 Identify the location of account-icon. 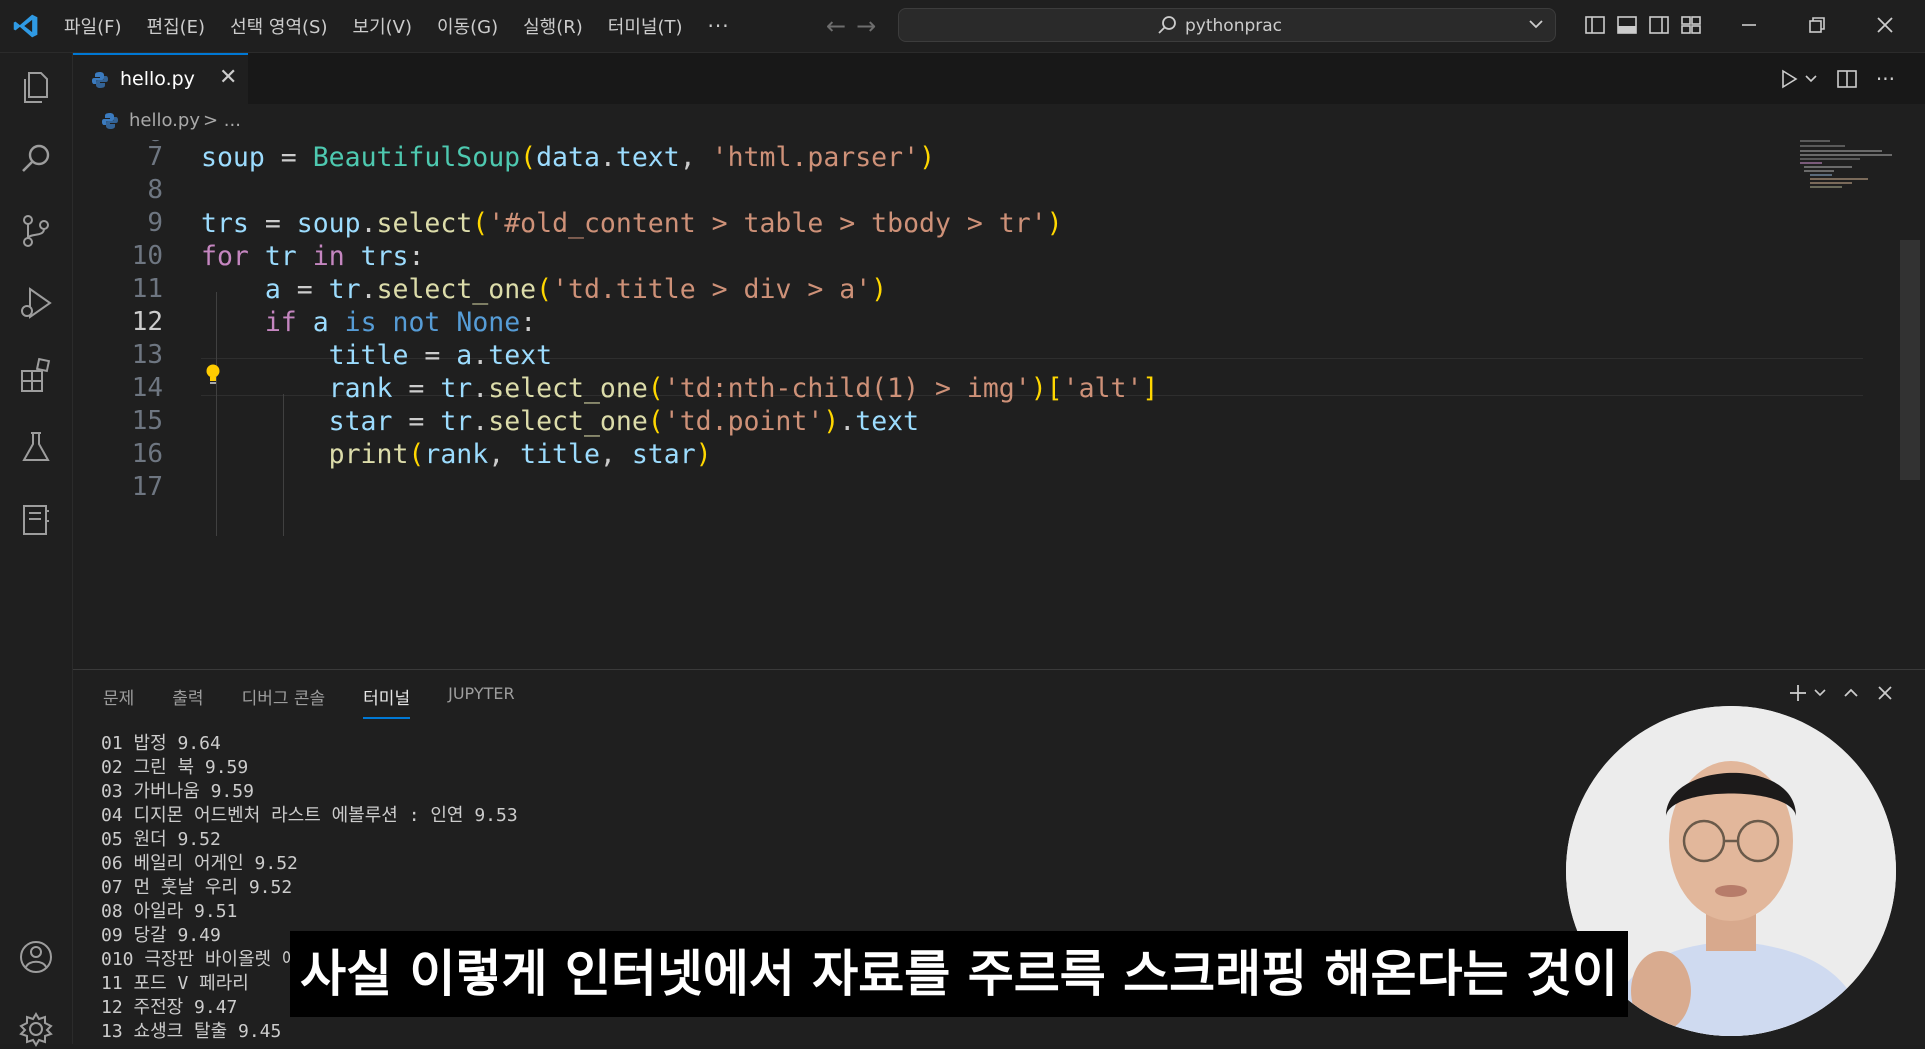
(36, 957).